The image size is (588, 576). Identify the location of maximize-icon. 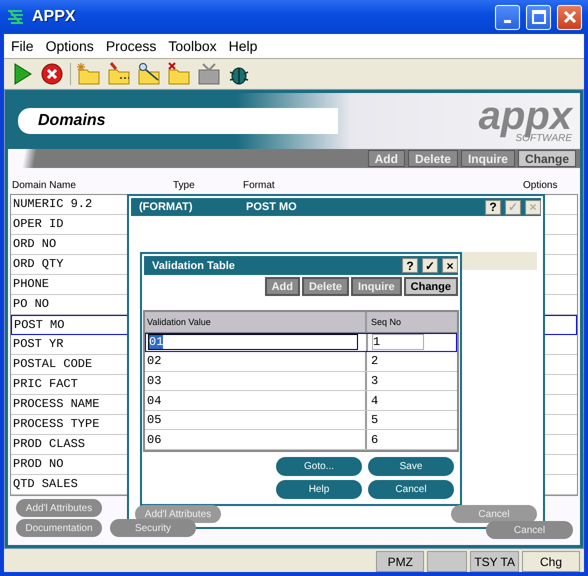
(539, 17).